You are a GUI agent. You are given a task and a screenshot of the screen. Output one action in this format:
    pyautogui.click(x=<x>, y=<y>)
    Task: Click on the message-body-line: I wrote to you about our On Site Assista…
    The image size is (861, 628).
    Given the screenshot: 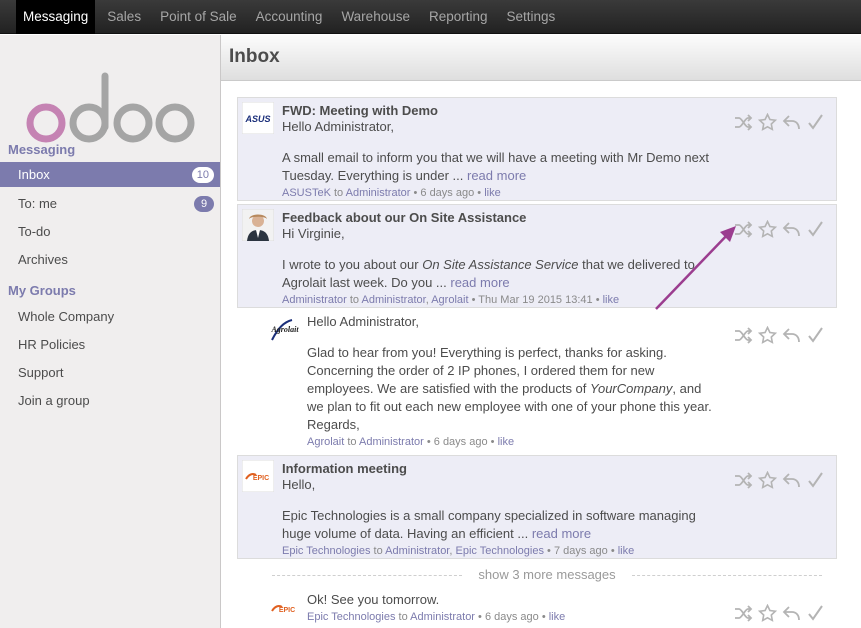 What is the action you would take?
    pyautogui.click(x=488, y=265)
    